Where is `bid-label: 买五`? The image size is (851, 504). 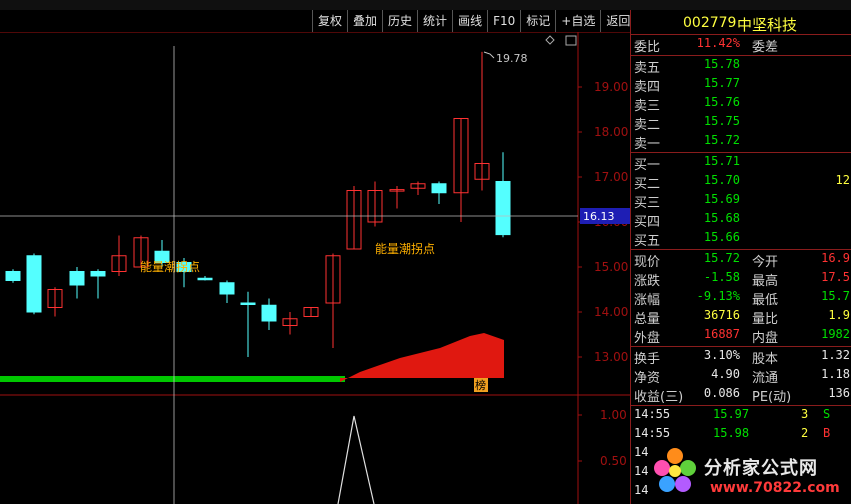
bid-label: 买五 is located at coordinates (647, 241).